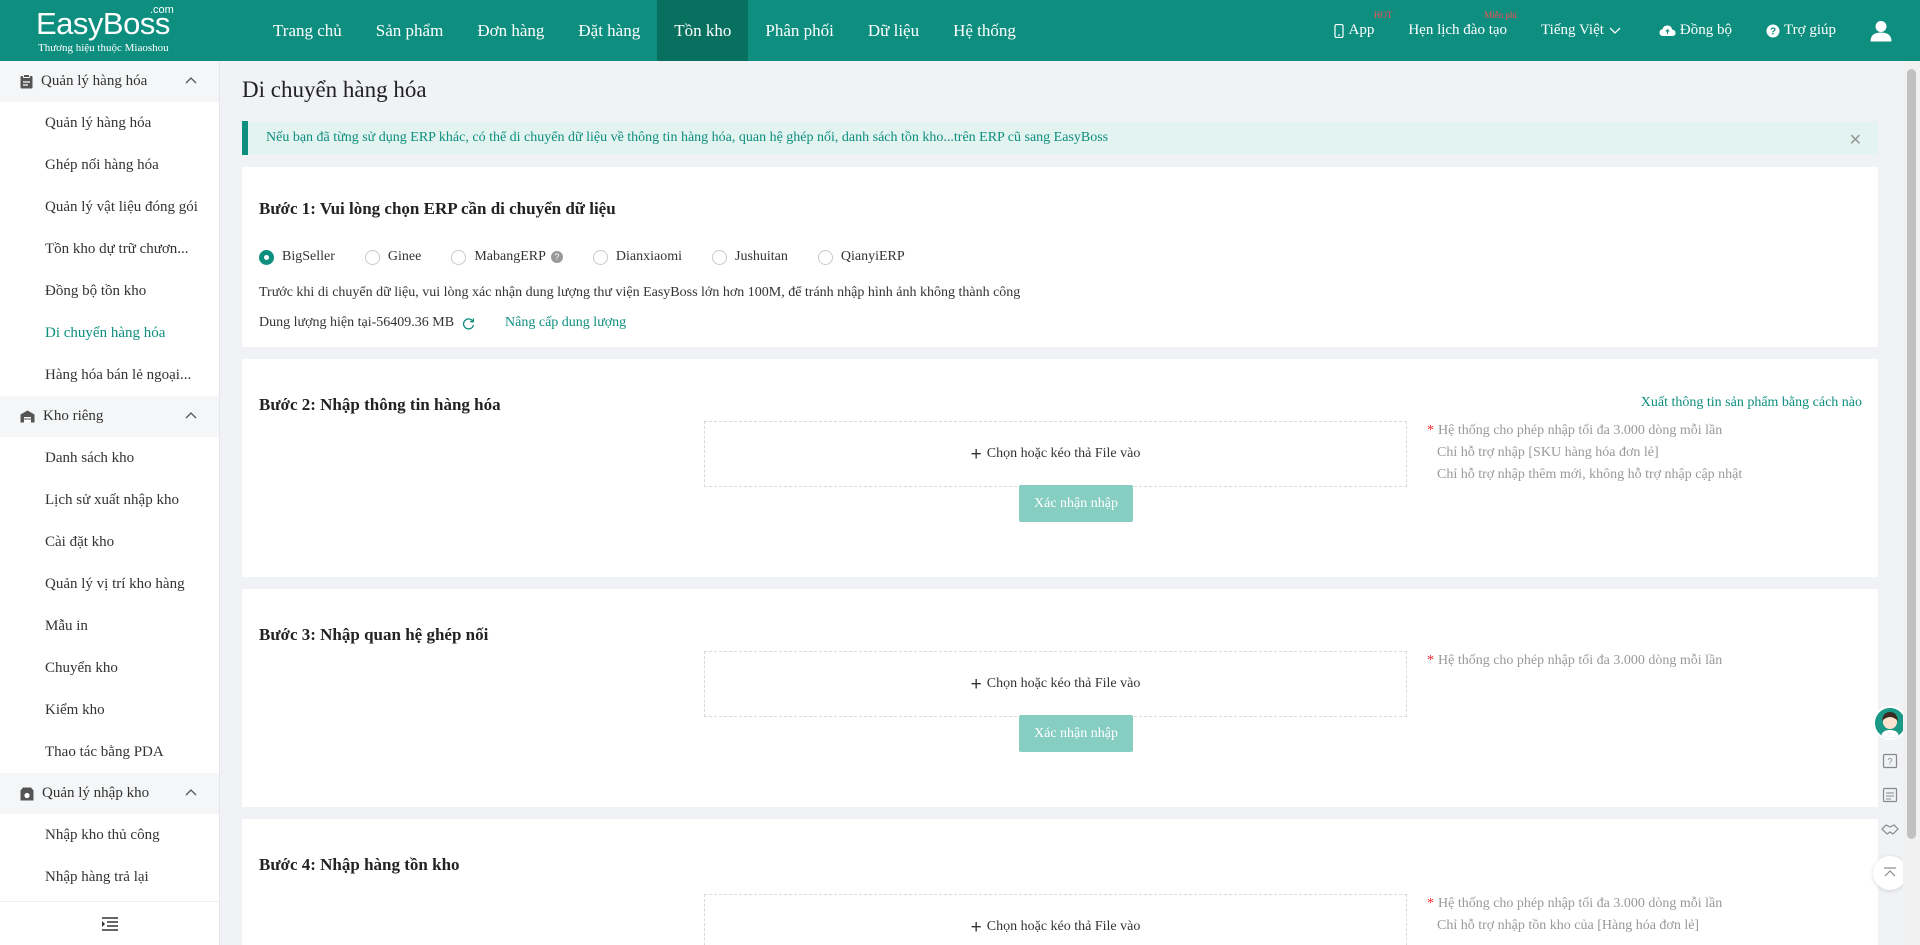 This screenshot has height=945, width=1920. What do you see at coordinates (109, 458) in the screenshot?
I see `sidebar-item-warehouse-list: Danh sách kho` at bounding box center [109, 458].